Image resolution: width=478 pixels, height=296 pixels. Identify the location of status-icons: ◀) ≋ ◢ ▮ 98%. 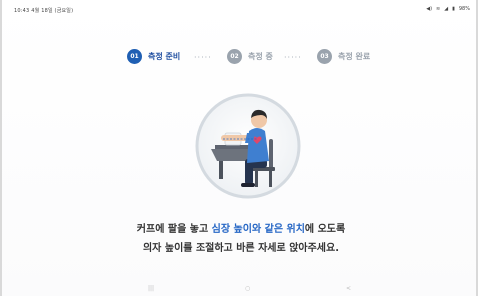
(448, 9).